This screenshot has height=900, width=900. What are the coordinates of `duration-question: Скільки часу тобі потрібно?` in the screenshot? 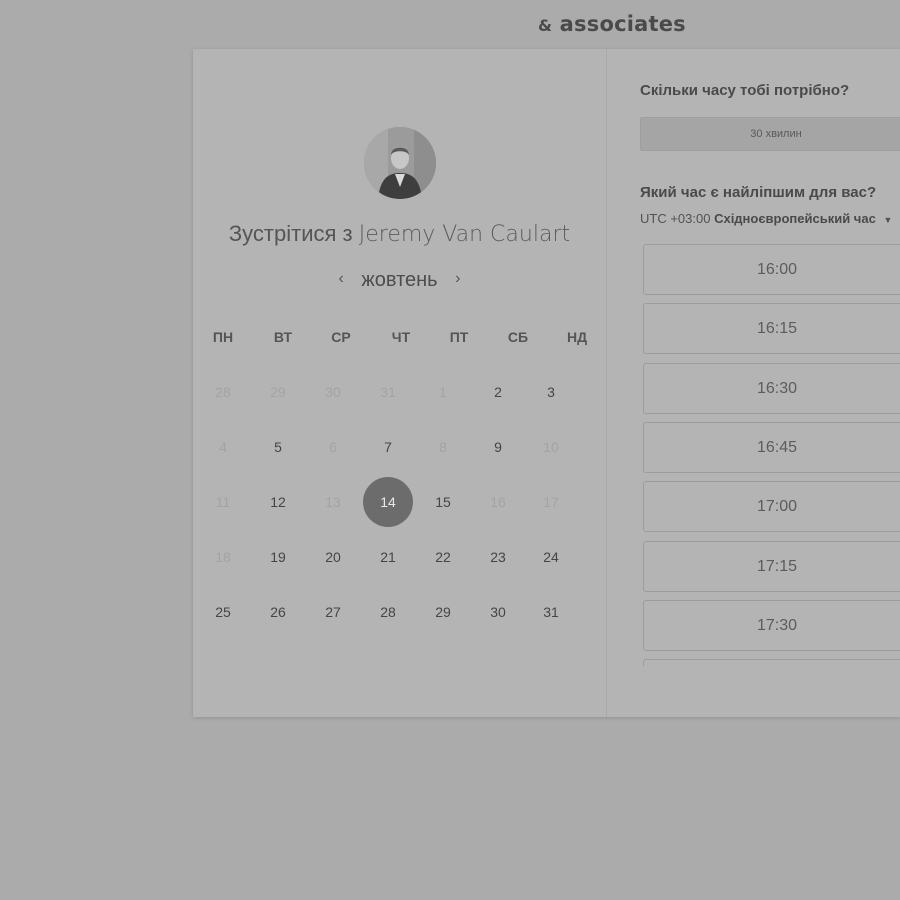 It's located at (745, 90).